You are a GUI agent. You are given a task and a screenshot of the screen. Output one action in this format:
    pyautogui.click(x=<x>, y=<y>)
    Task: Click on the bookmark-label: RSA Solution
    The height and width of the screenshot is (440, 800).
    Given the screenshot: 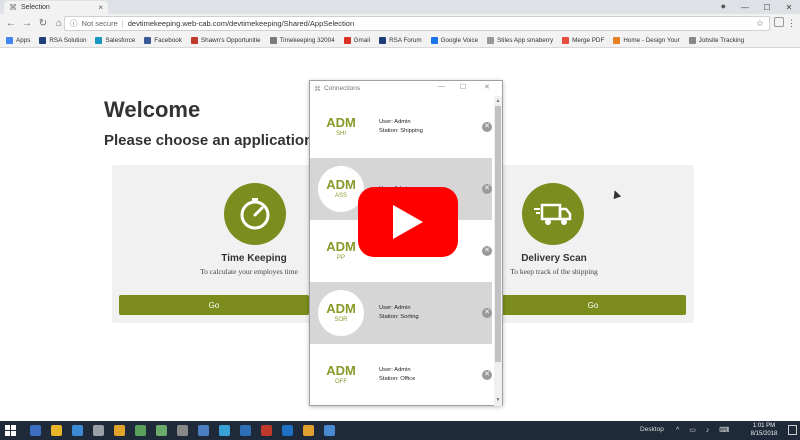 What is the action you would take?
    pyautogui.click(x=68, y=40)
    